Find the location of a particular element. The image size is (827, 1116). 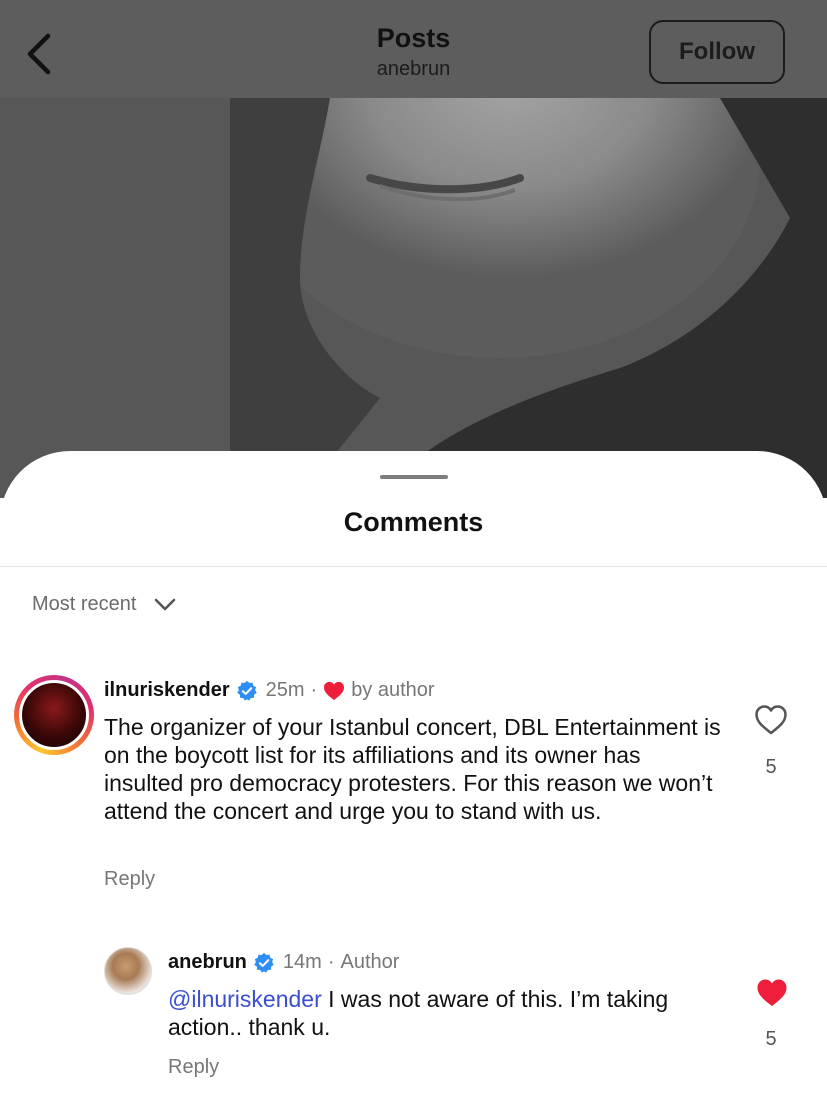

comment-meta: anebrun 14m · Author is located at coordinates (283, 962).